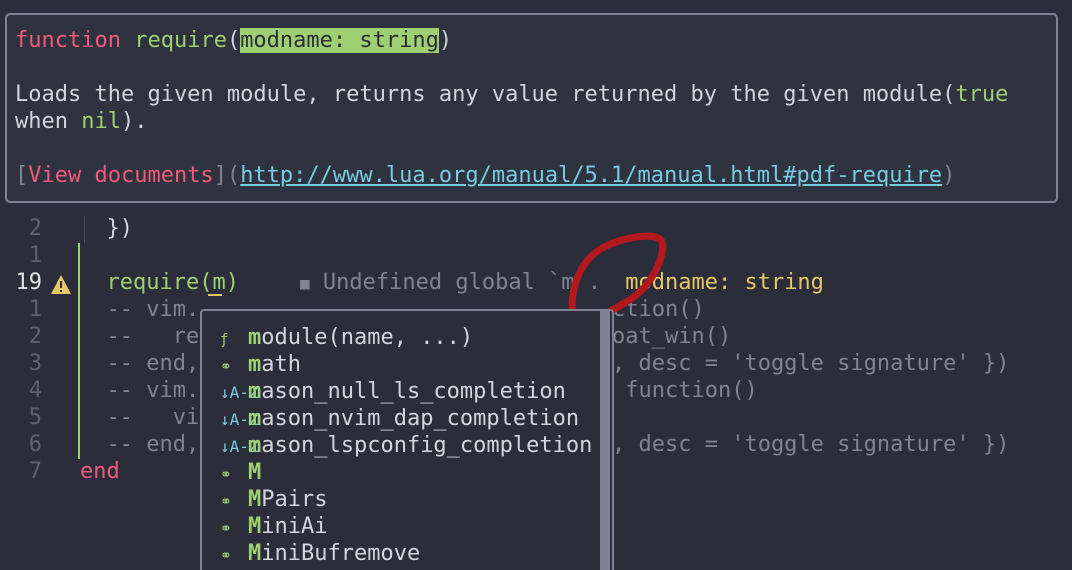 The image size is (1072, 570). Describe the element at coordinates (281, 364) in the screenshot. I see `completion-rest: ath` at that location.